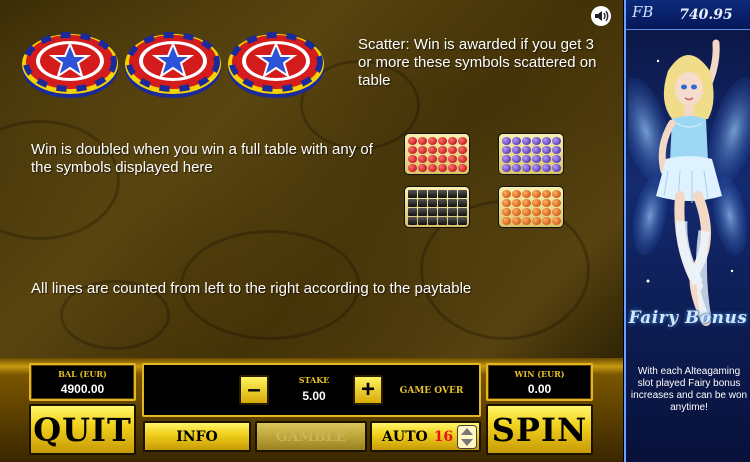 The width and height of the screenshot is (750, 462). Describe the element at coordinates (643, 12) in the screenshot. I see `fb-logo: FB` at that location.